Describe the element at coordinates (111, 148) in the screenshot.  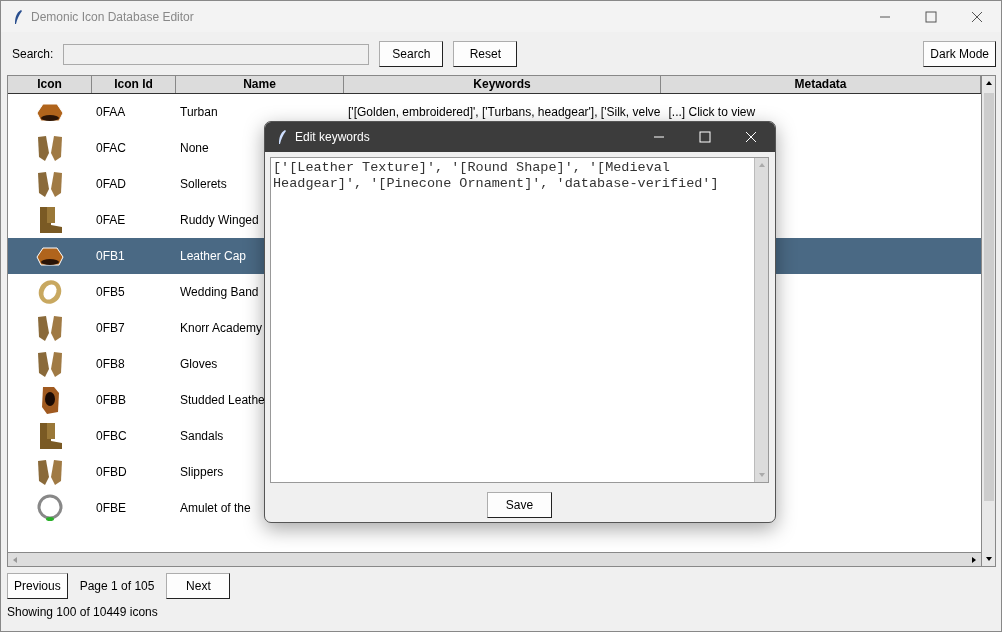
I see `table-cell: 0FAC` at that location.